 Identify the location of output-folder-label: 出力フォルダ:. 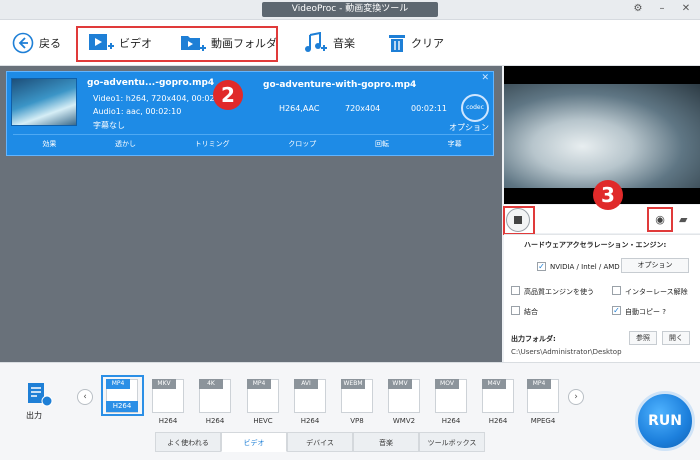
(533, 339).